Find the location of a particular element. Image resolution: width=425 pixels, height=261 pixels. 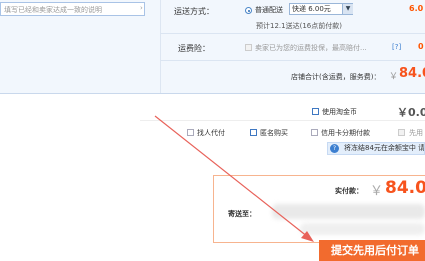

pay-later-label: 先用 is located at coordinates (416, 133).